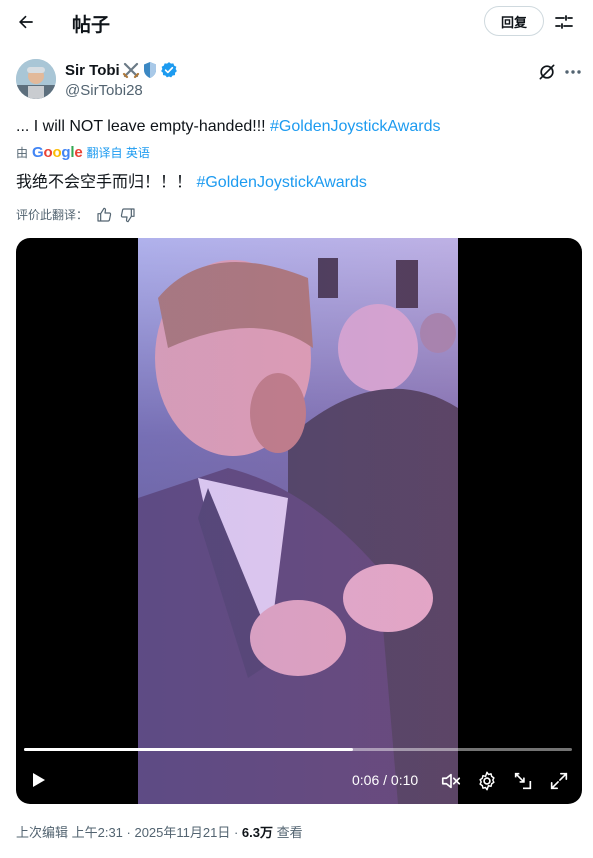 The image size is (593, 858). What do you see at coordinates (564, 22) in the screenshot?
I see `sliders-icon` at bounding box center [564, 22].